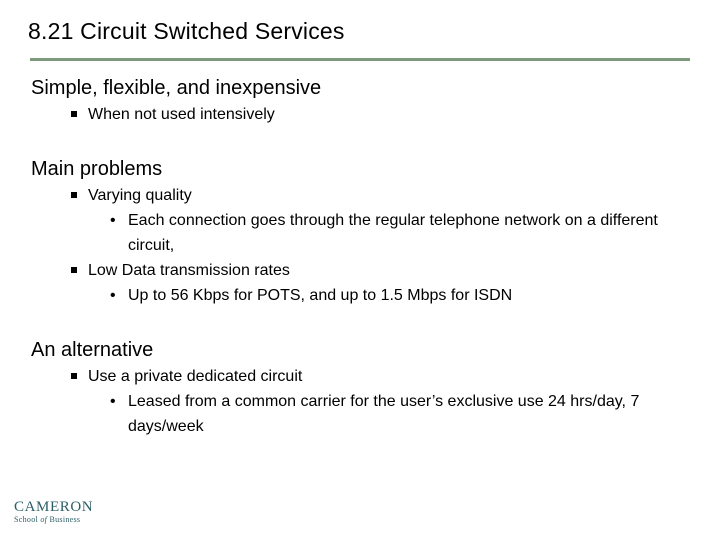  Describe the element at coordinates (44, 519) in the screenshot. I see `logo-sub-word2: of` at that location.